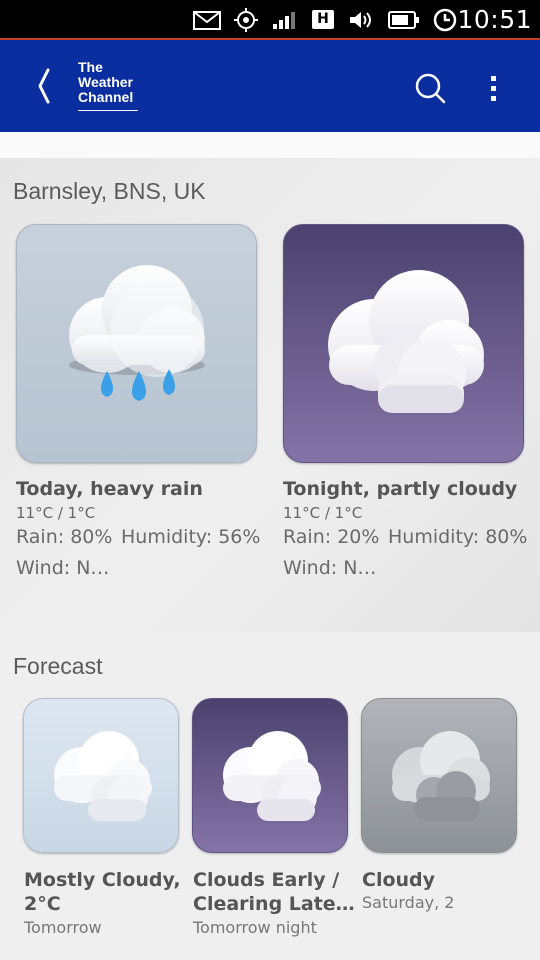 The height and width of the screenshot is (960, 540). I want to click on tonight-summary: Tonight, partly cloudy, so click(400, 489).